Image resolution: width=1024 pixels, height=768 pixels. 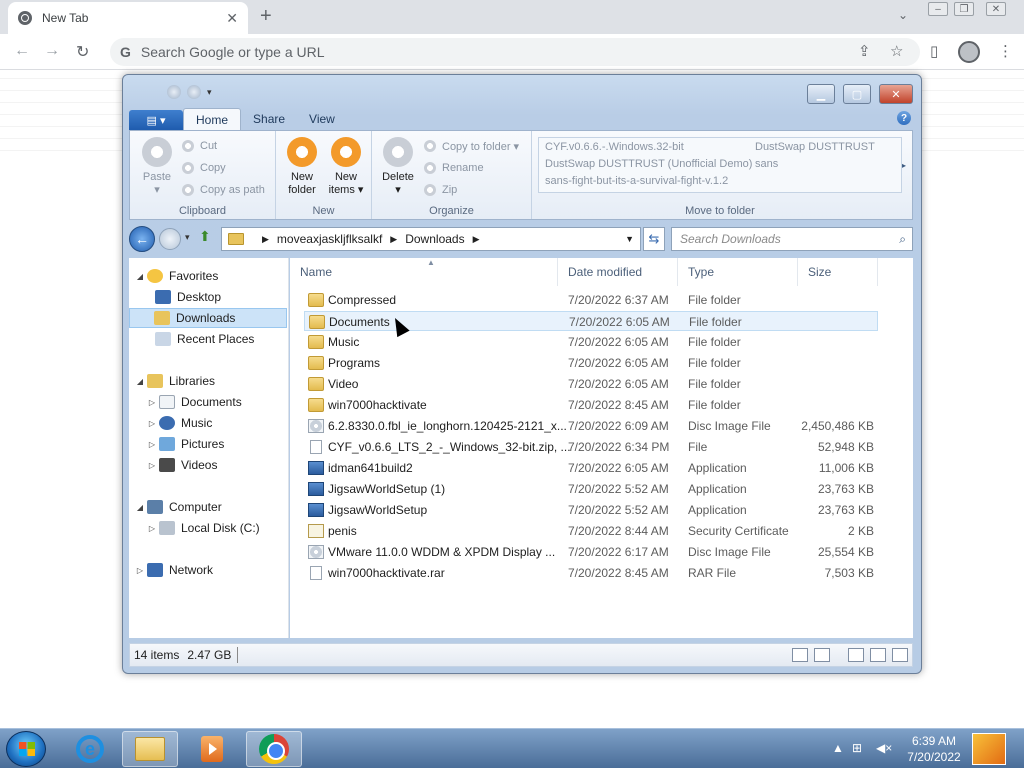 I want to click on move-to-item: DustSwap DUSTTRUST, so click(x=815, y=147).